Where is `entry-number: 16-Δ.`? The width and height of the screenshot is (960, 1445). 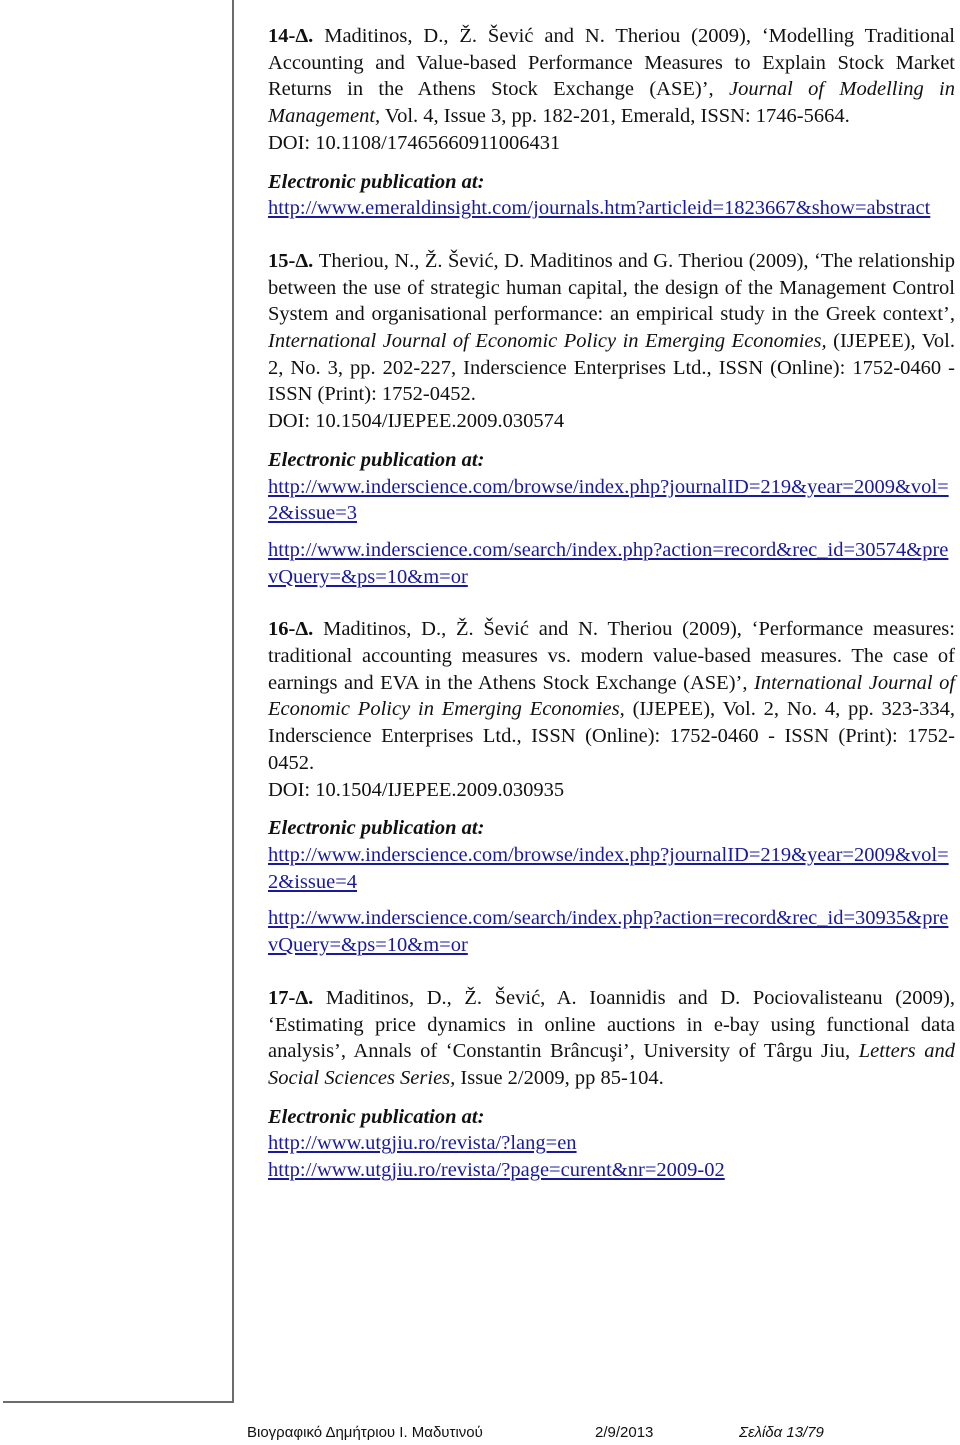
entry-number: 16-Δ. is located at coordinates (291, 629).